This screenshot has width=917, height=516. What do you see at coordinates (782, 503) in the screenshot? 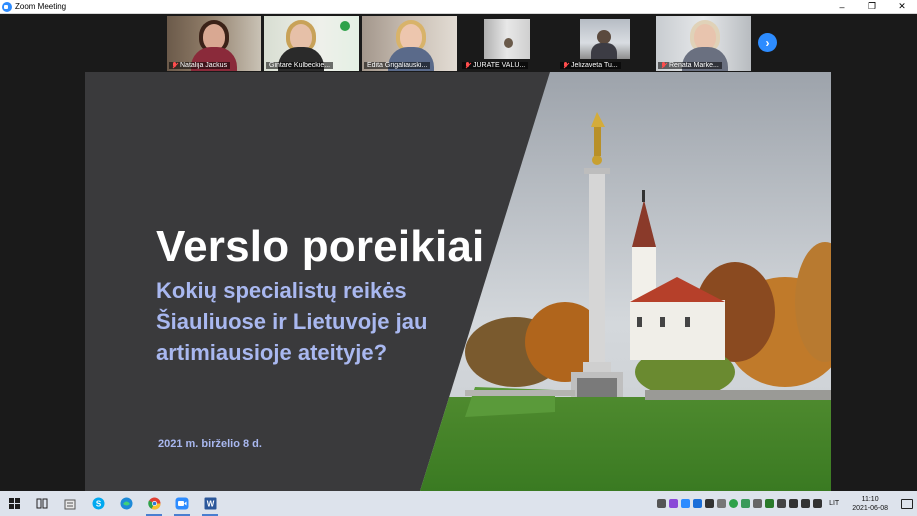
I see `usb-icon` at bounding box center [782, 503].